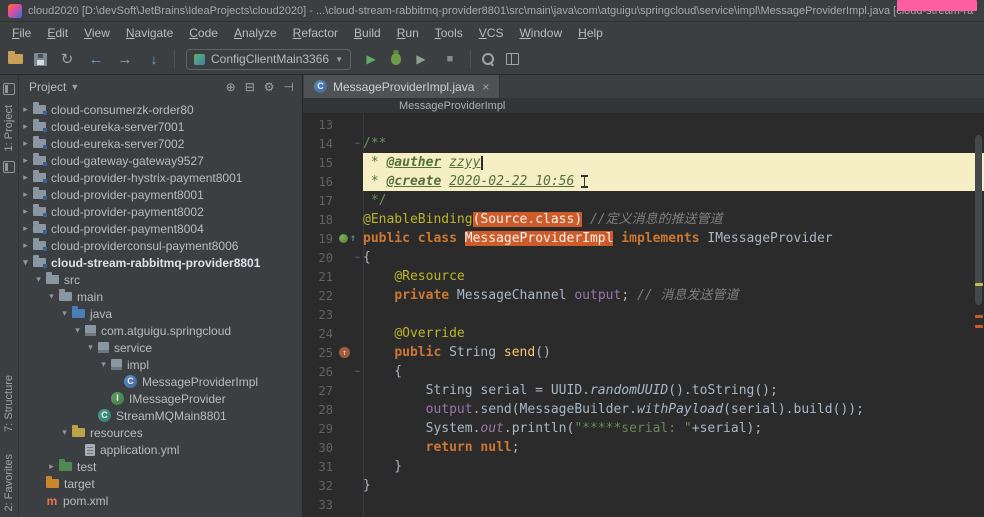 The height and width of the screenshot is (517, 984). Describe the element at coordinates (402, 86) in the screenshot. I see `tab-messageproviderimpl: C MessageProviderImpl.java ×` at that location.